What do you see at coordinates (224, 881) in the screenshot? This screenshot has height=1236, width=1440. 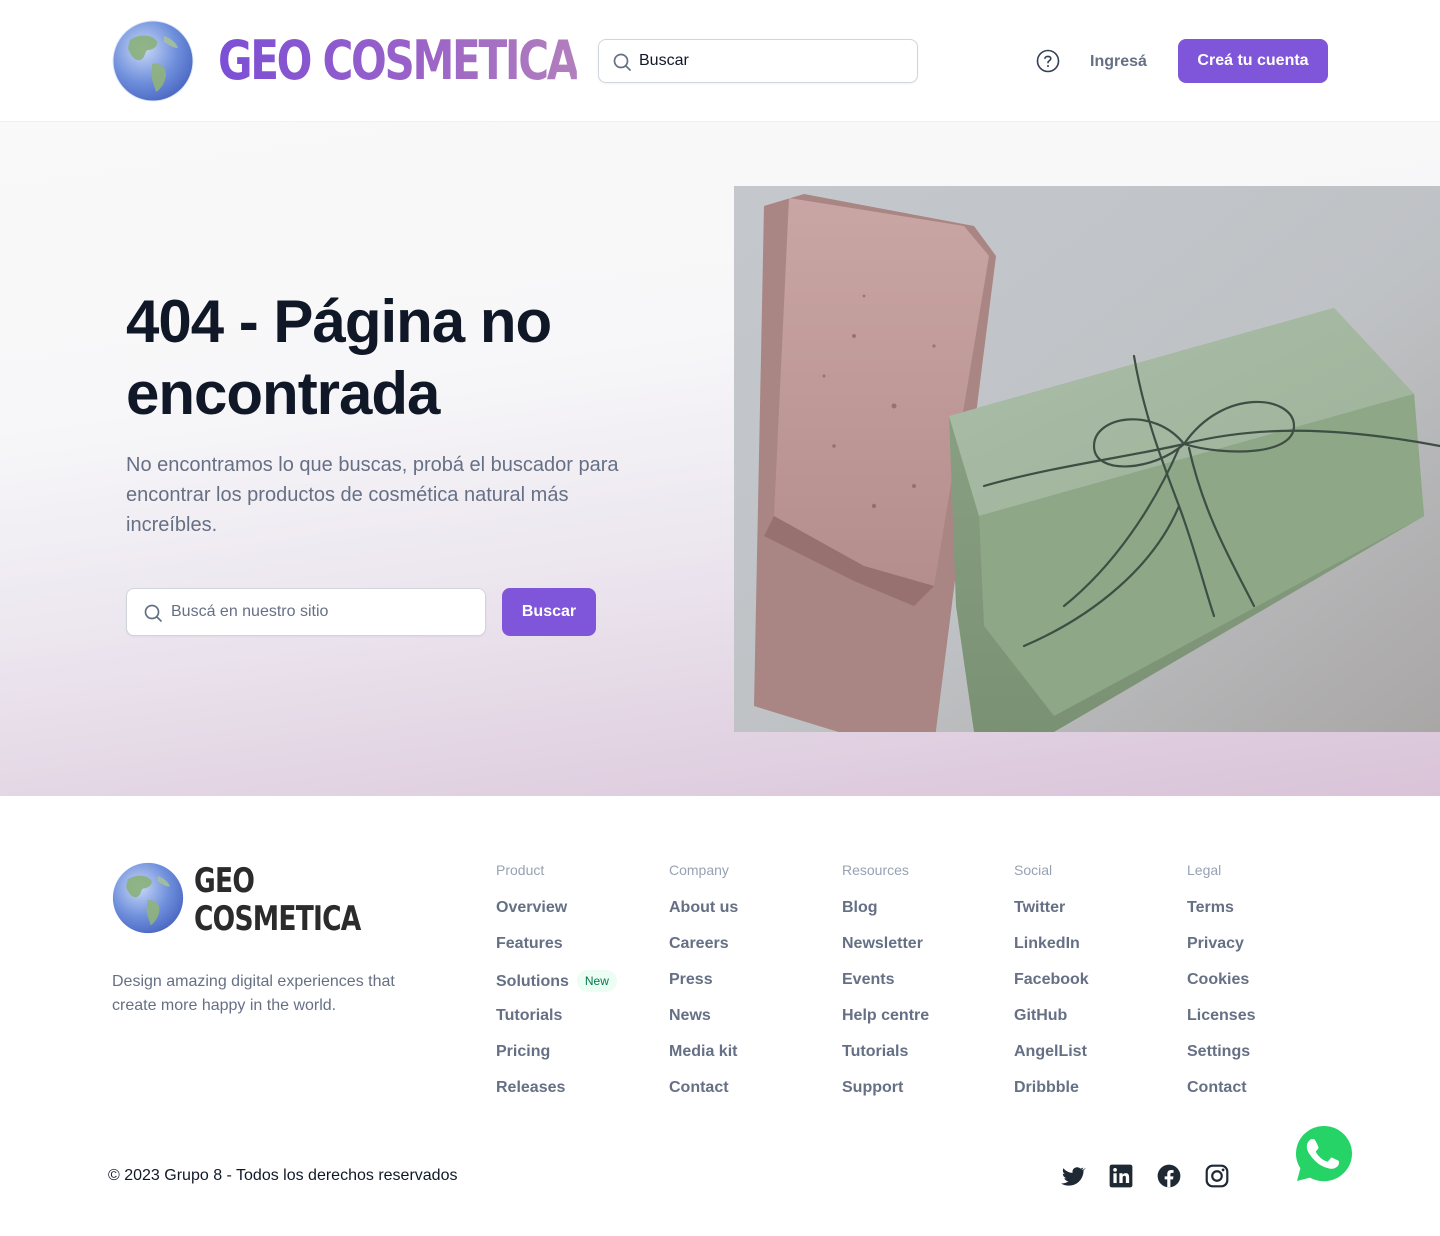 I see `footer-brand-line1: GEO` at bounding box center [224, 881].